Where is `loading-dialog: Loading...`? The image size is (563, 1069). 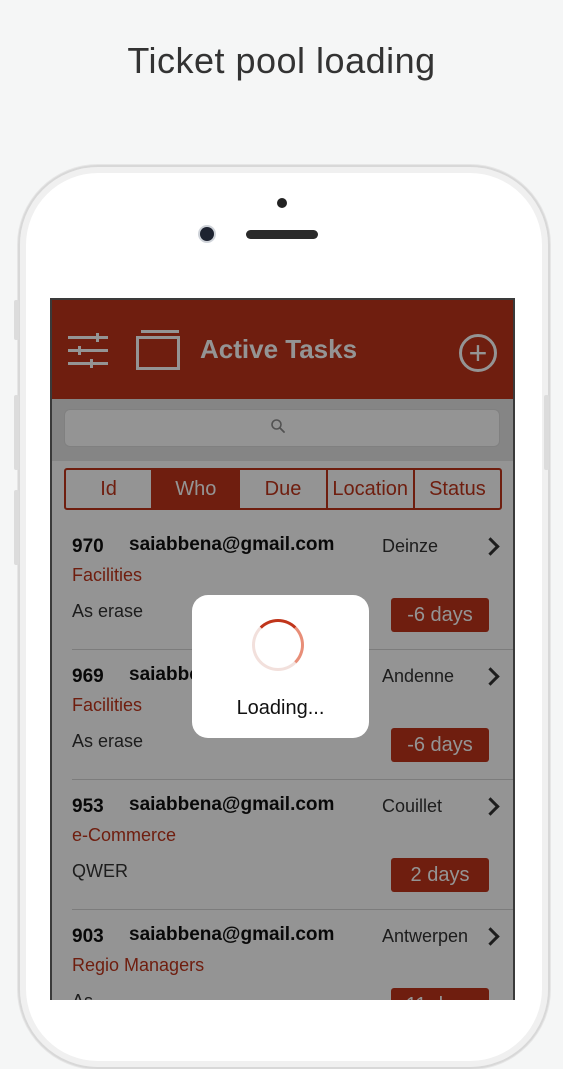 loading-dialog: Loading... is located at coordinates (280, 666).